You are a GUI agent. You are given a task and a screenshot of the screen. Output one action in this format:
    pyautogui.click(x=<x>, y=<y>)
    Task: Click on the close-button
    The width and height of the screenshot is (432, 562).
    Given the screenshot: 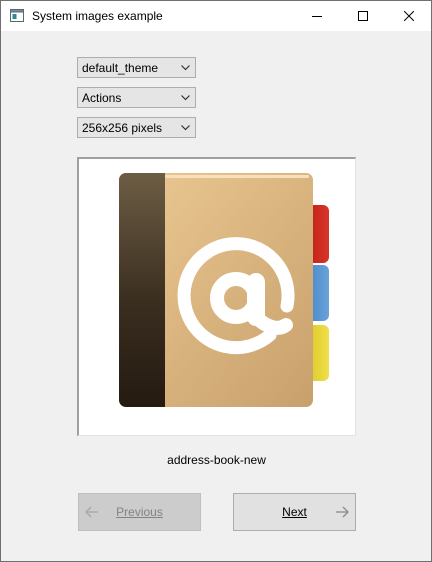 What is the action you would take?
    pyautogui.click(x=408, y=16)
    